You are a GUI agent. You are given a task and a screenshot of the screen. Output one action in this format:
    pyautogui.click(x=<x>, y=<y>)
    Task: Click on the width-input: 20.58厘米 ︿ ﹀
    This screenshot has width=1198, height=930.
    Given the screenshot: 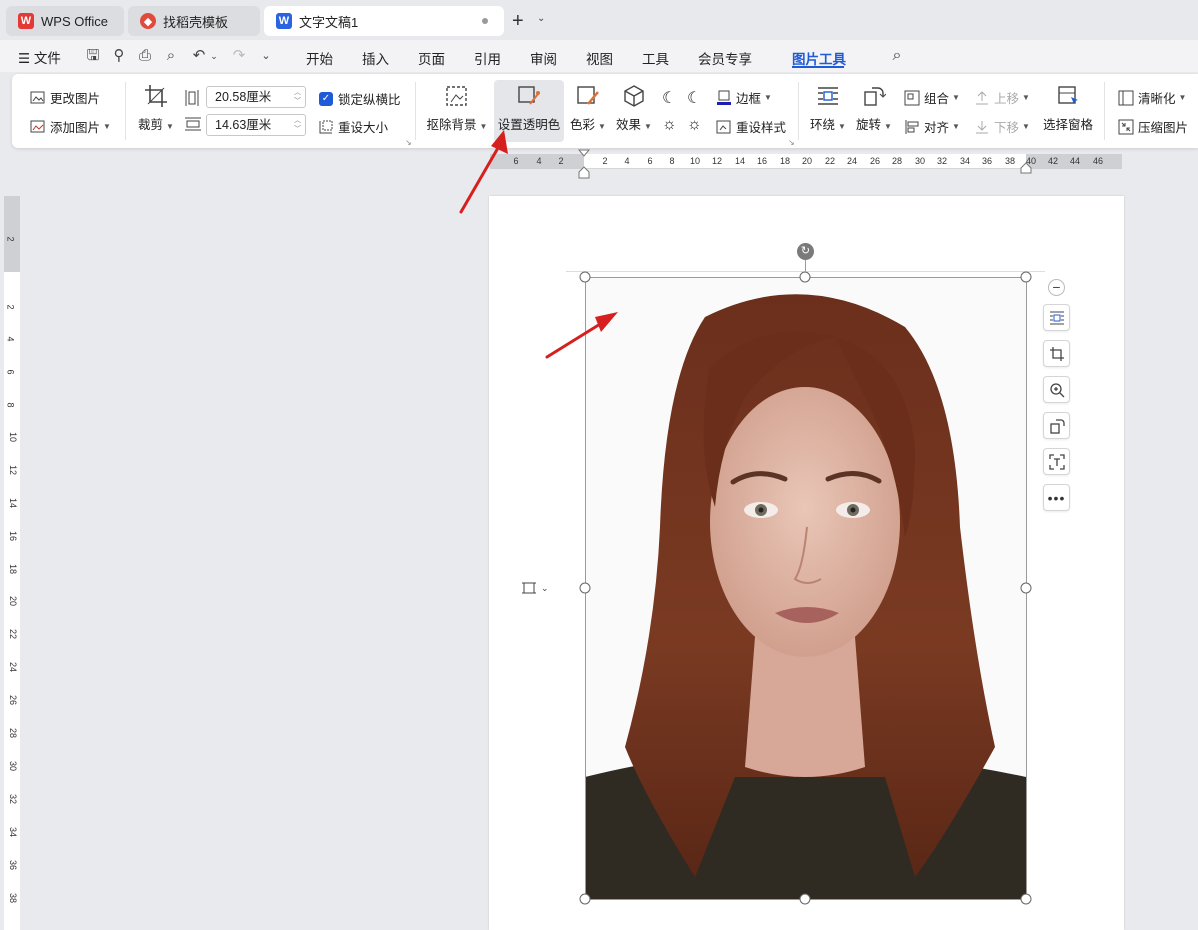 What is the action you would take?
    pyautogui.click(x=256, y=97)
    